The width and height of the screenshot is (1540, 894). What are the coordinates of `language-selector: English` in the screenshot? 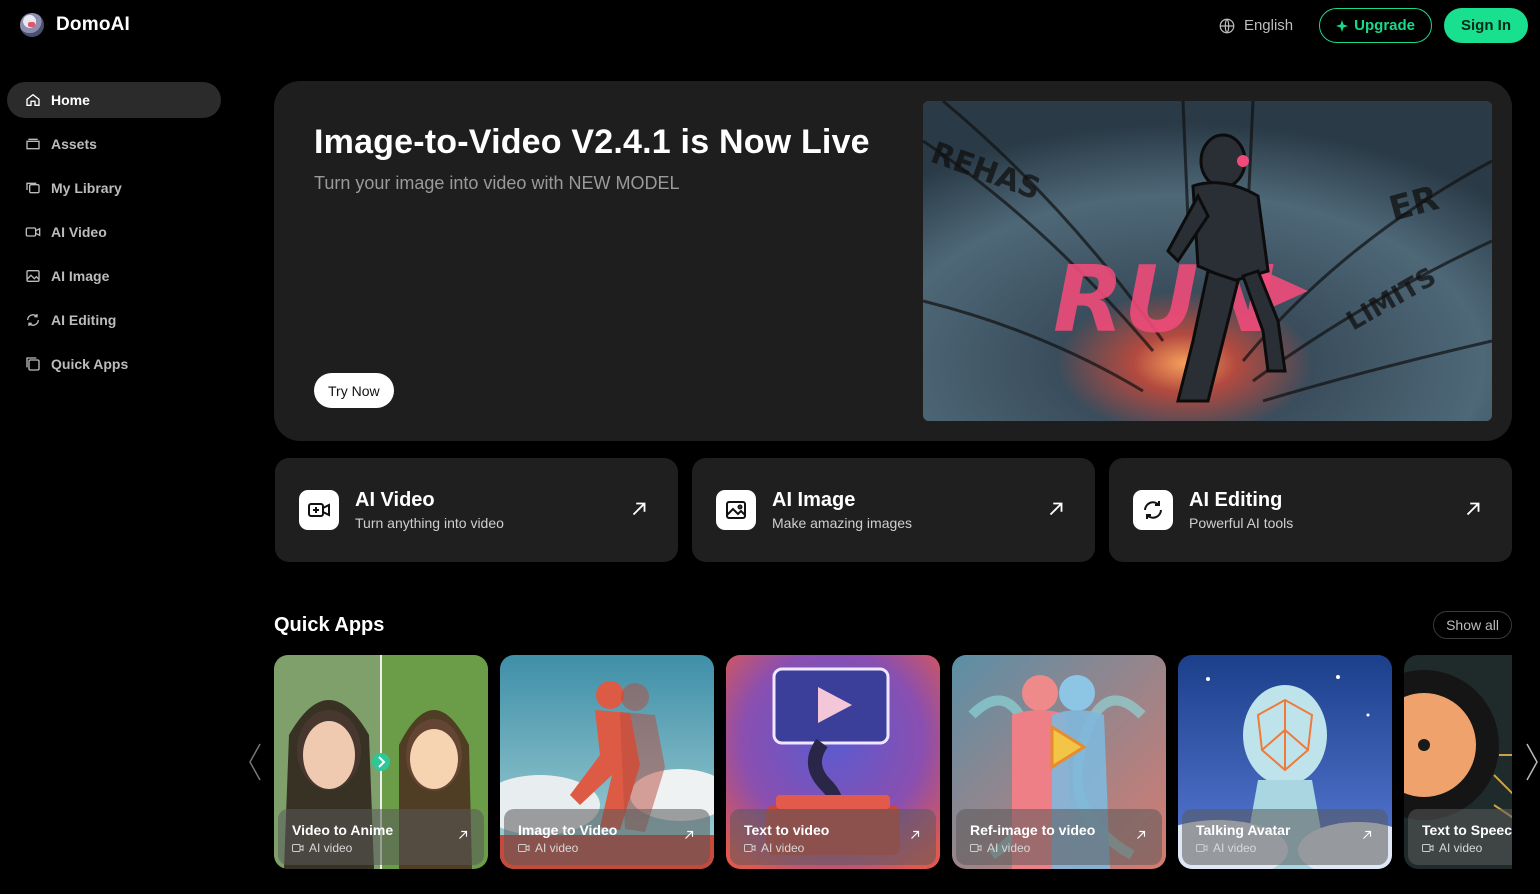 It's located at (1255, 26).